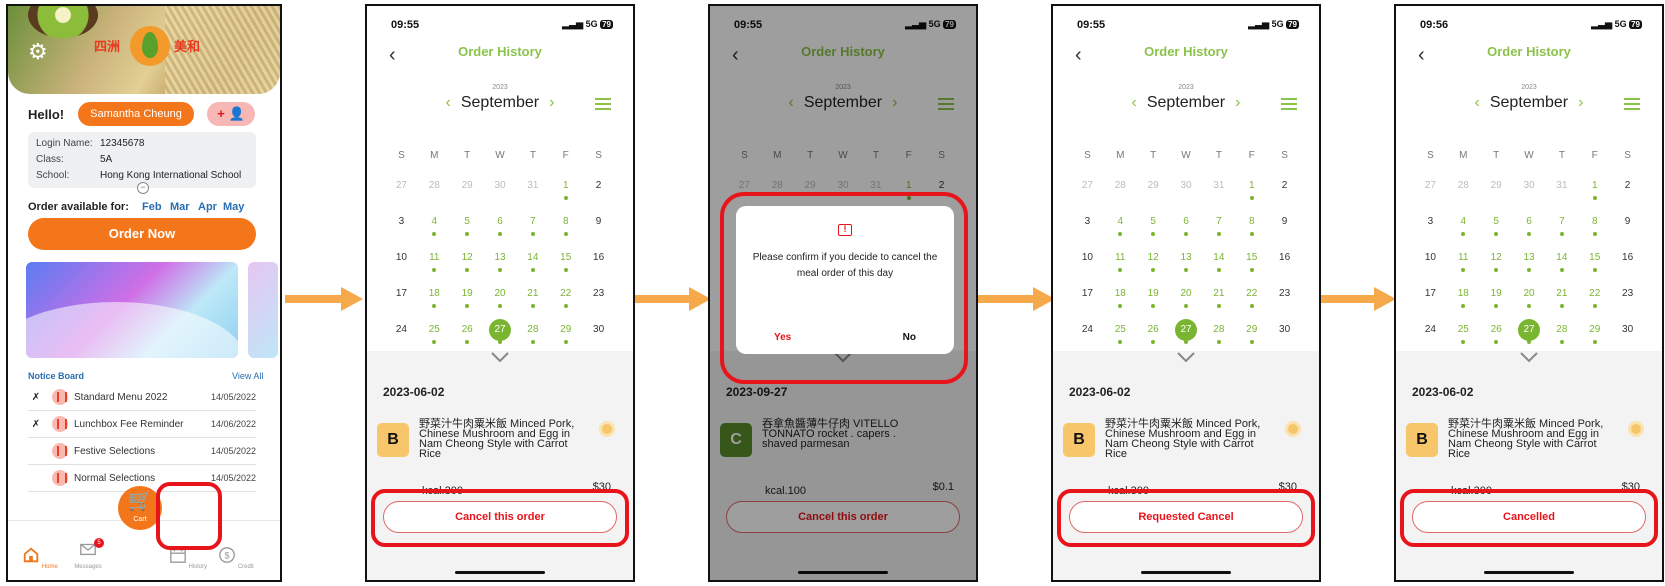 Image resolution: width=1665 pixels, height=586 pixels. Describe the element at coordinates (40, 52) in the screenshot. I see `gear-icon: ⚙` at that location.